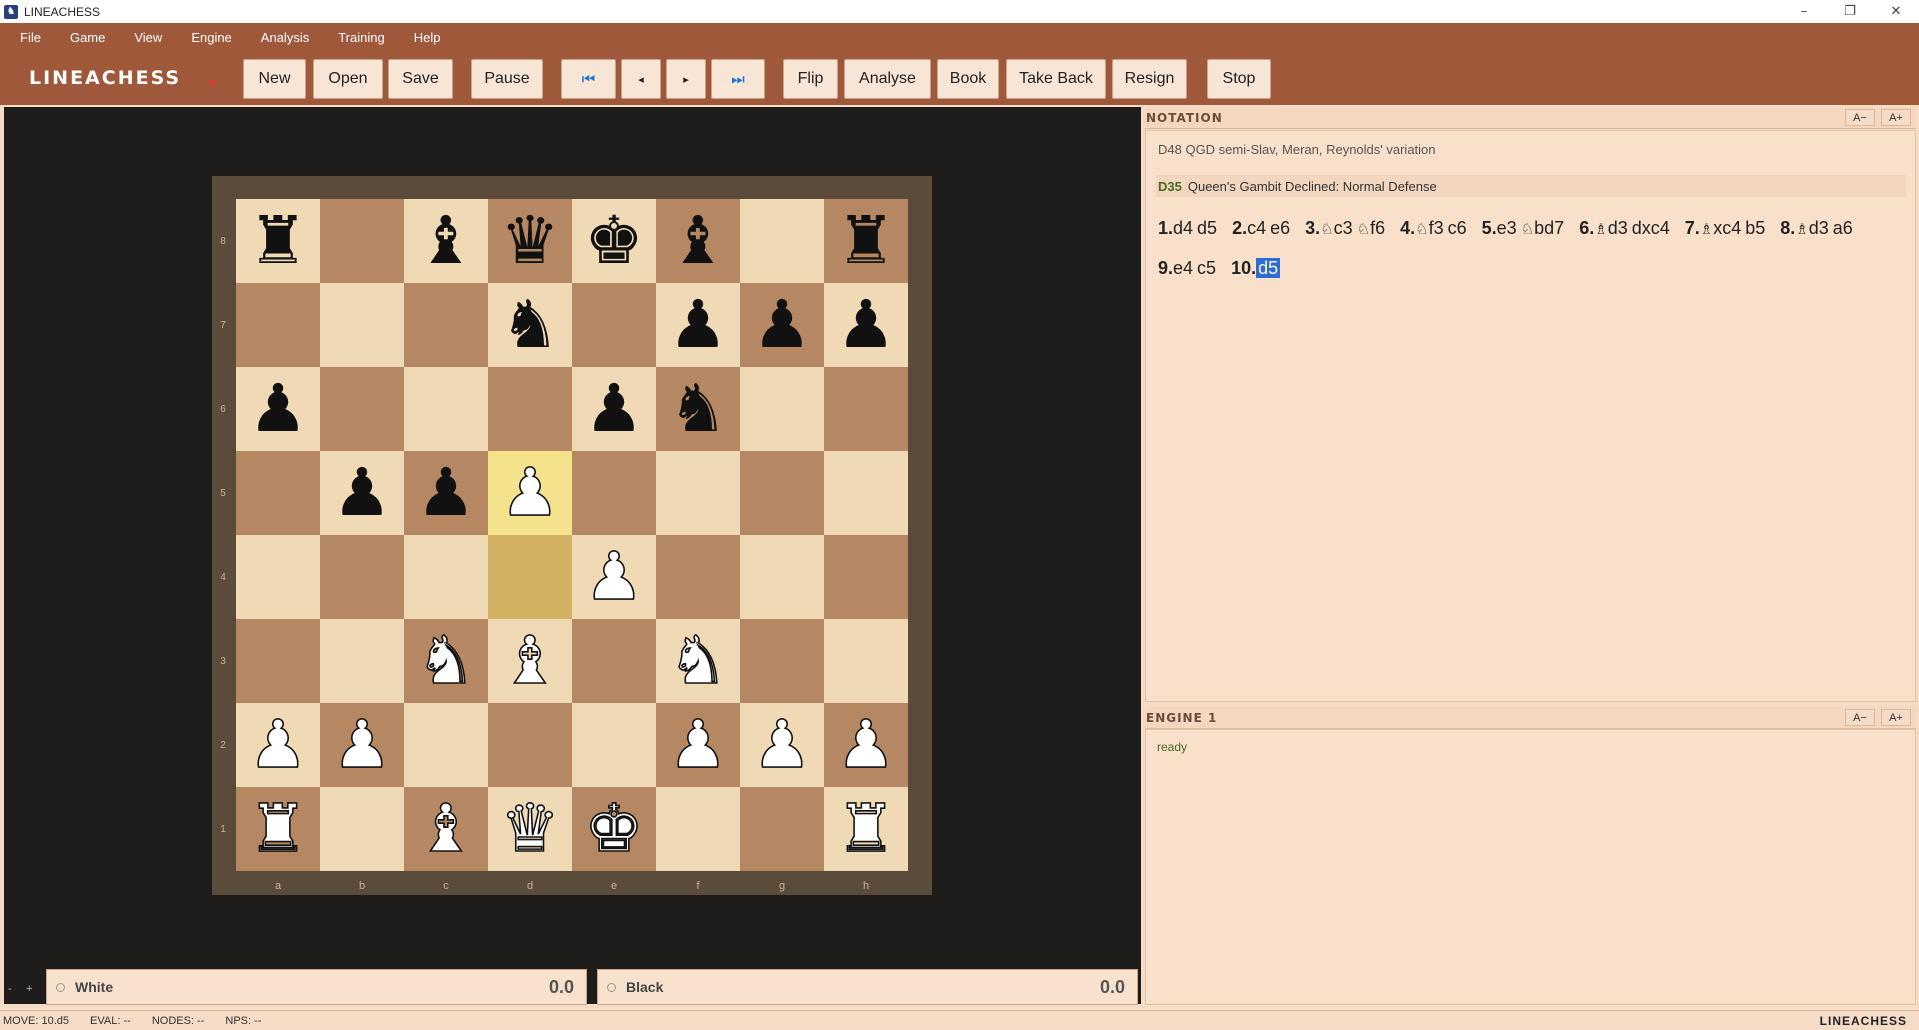 The image size is (1919, 1030). I want to click on stop-button: Stop, so click(1239, 79).